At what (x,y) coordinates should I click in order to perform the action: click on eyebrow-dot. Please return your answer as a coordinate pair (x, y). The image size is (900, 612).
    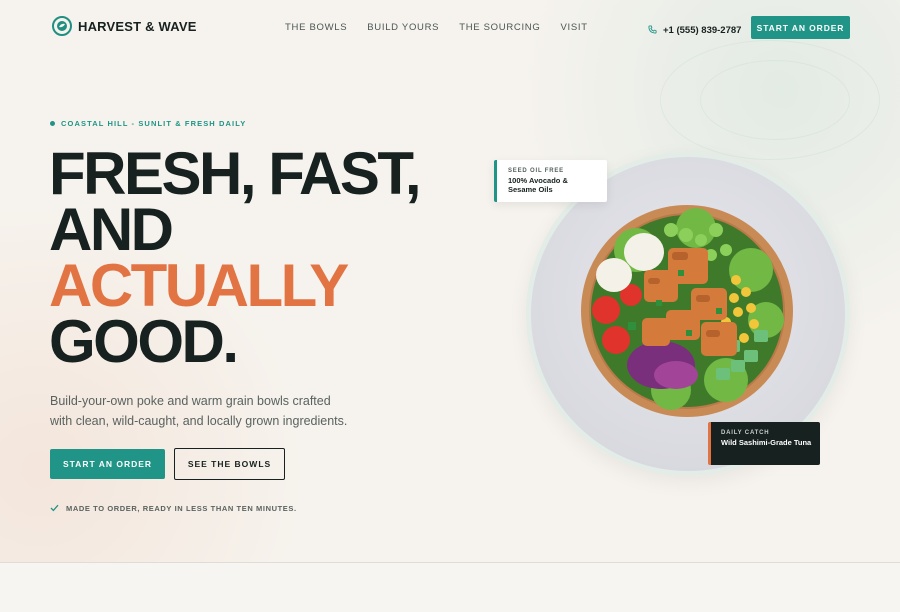
    Looking at the image, I should click on (52, 123).